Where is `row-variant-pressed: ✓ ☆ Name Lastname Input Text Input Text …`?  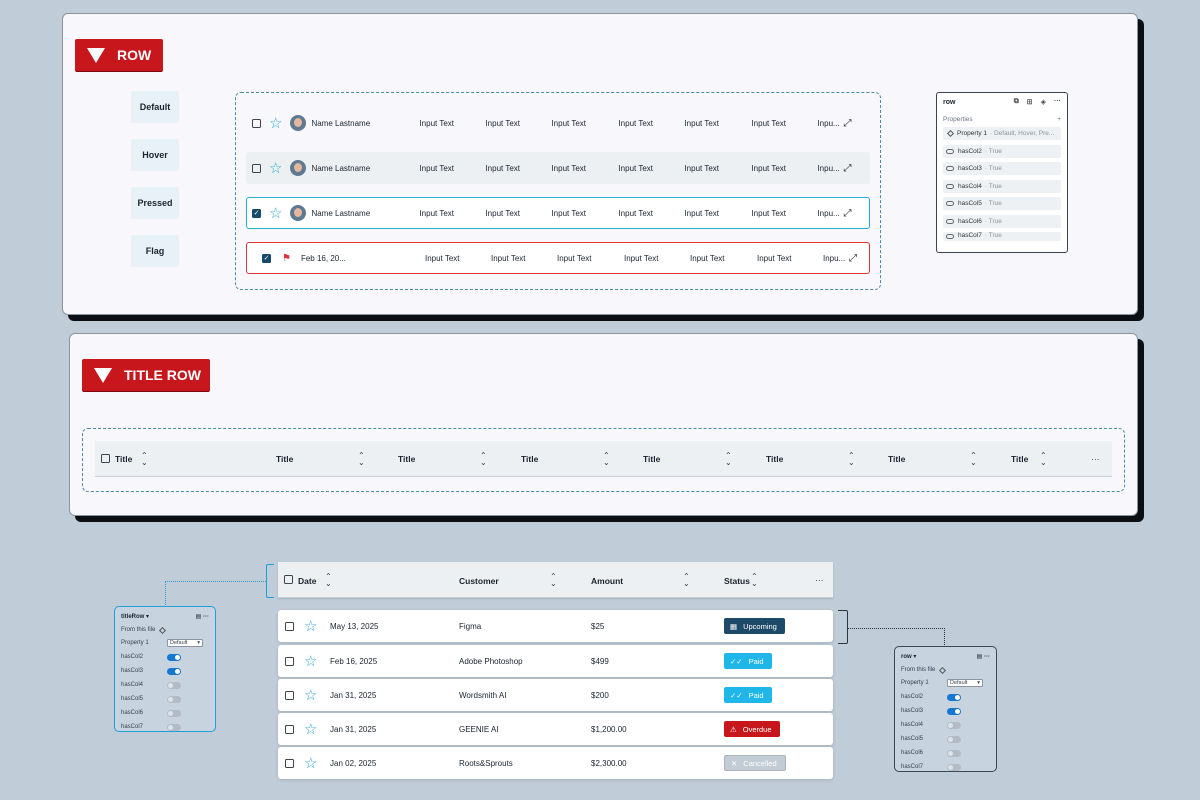
row-variant-pressed: ✓ ☆ Name Lastname Input Text Input Text … is located at coordinates (558, 213).